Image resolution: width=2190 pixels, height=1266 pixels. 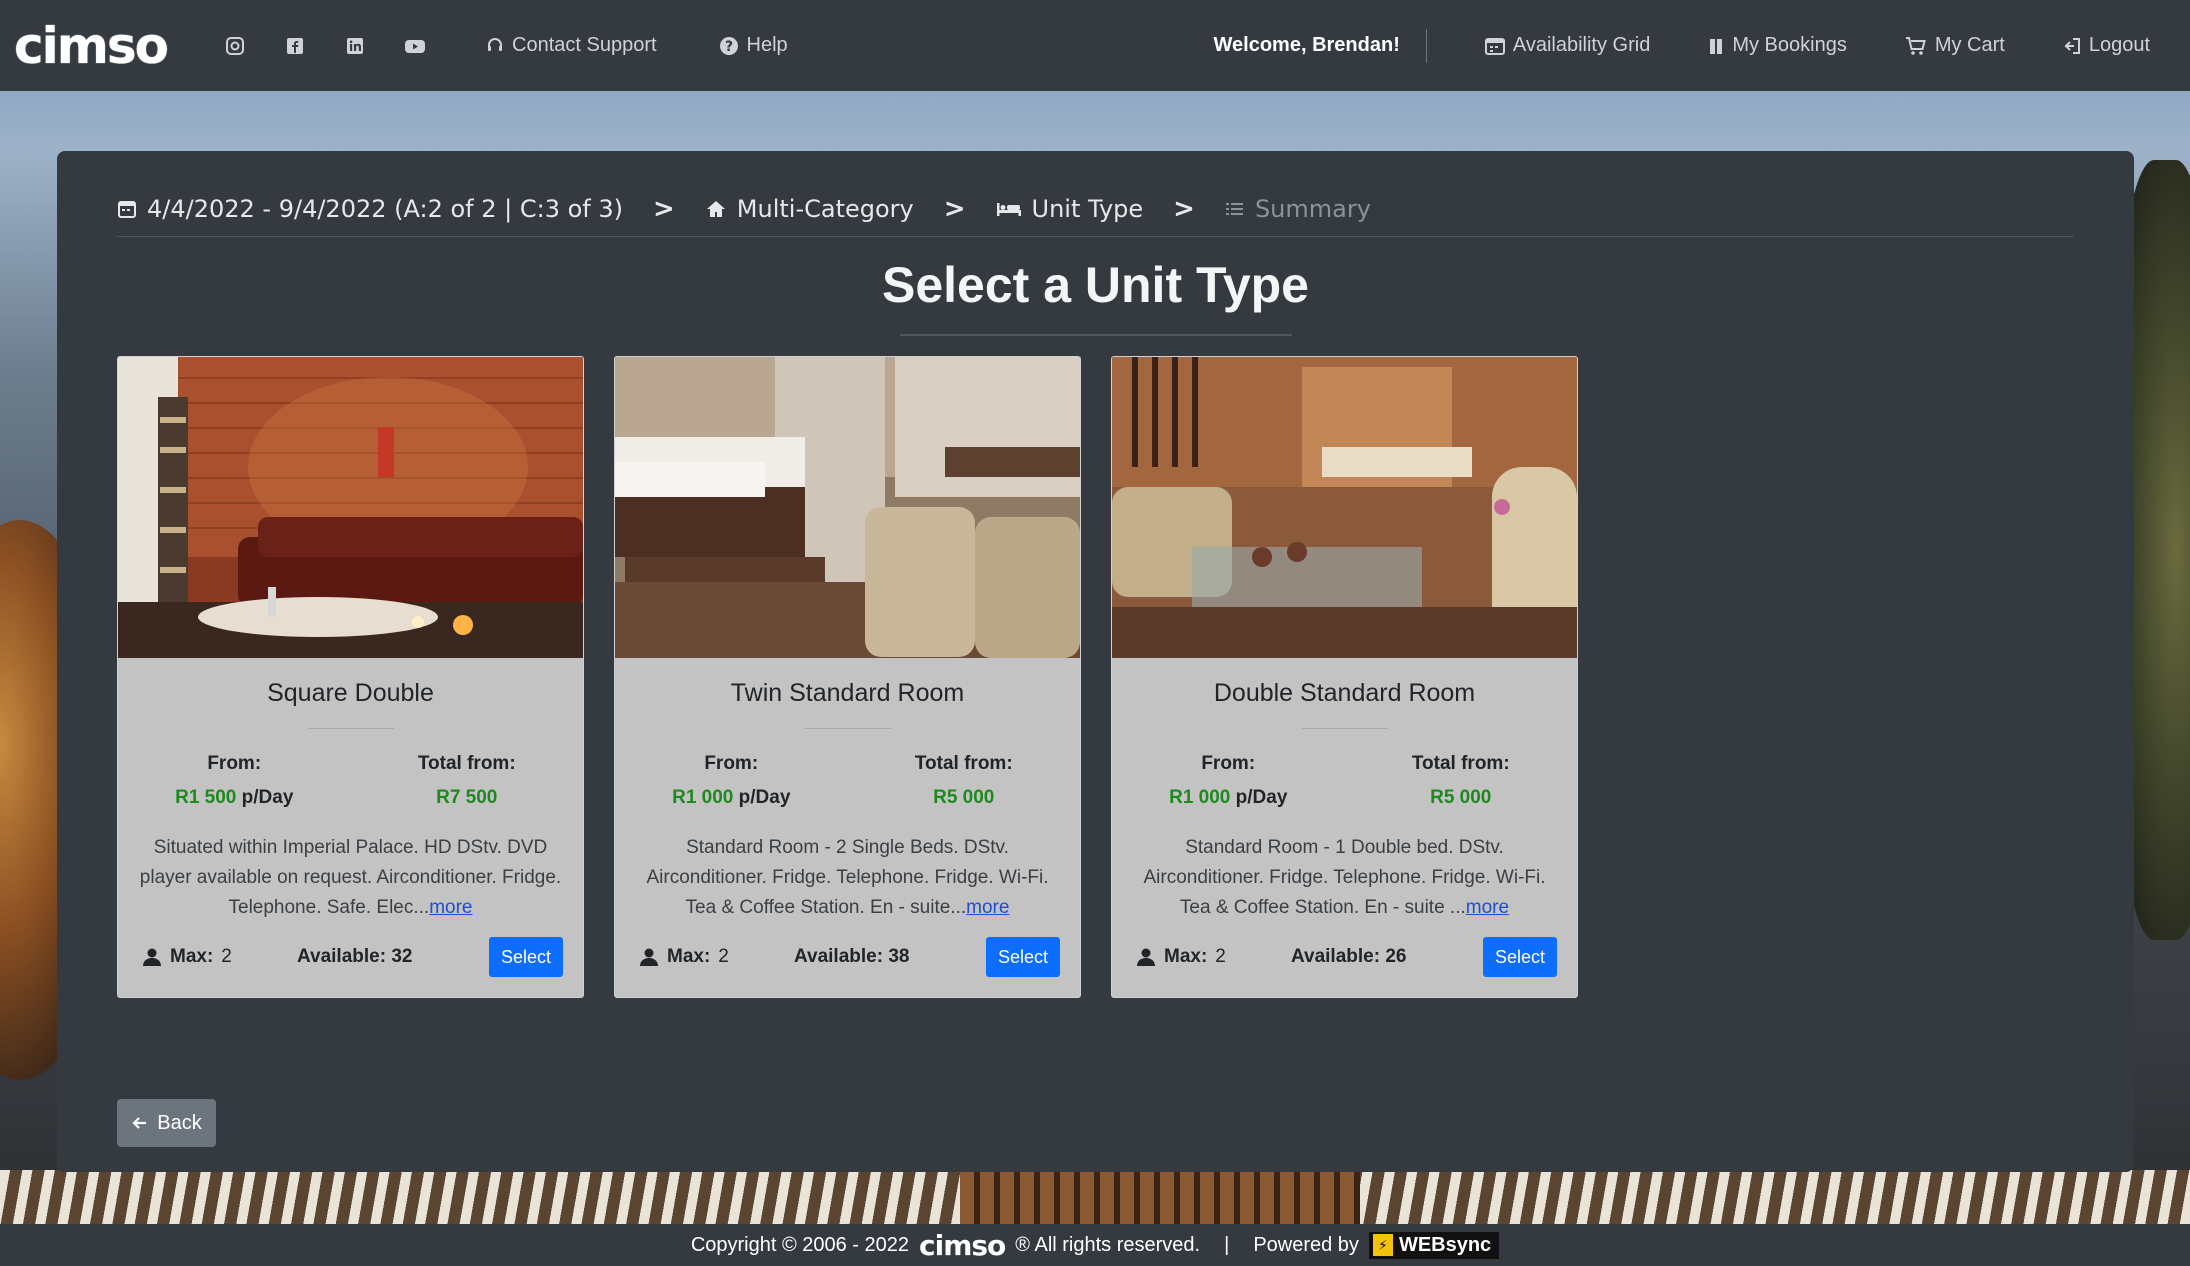 What do you see at coordinates (1344, 693) in the screenshot?
I see `unit-name: Double Standard Room` at bounding box center [1344, 693].